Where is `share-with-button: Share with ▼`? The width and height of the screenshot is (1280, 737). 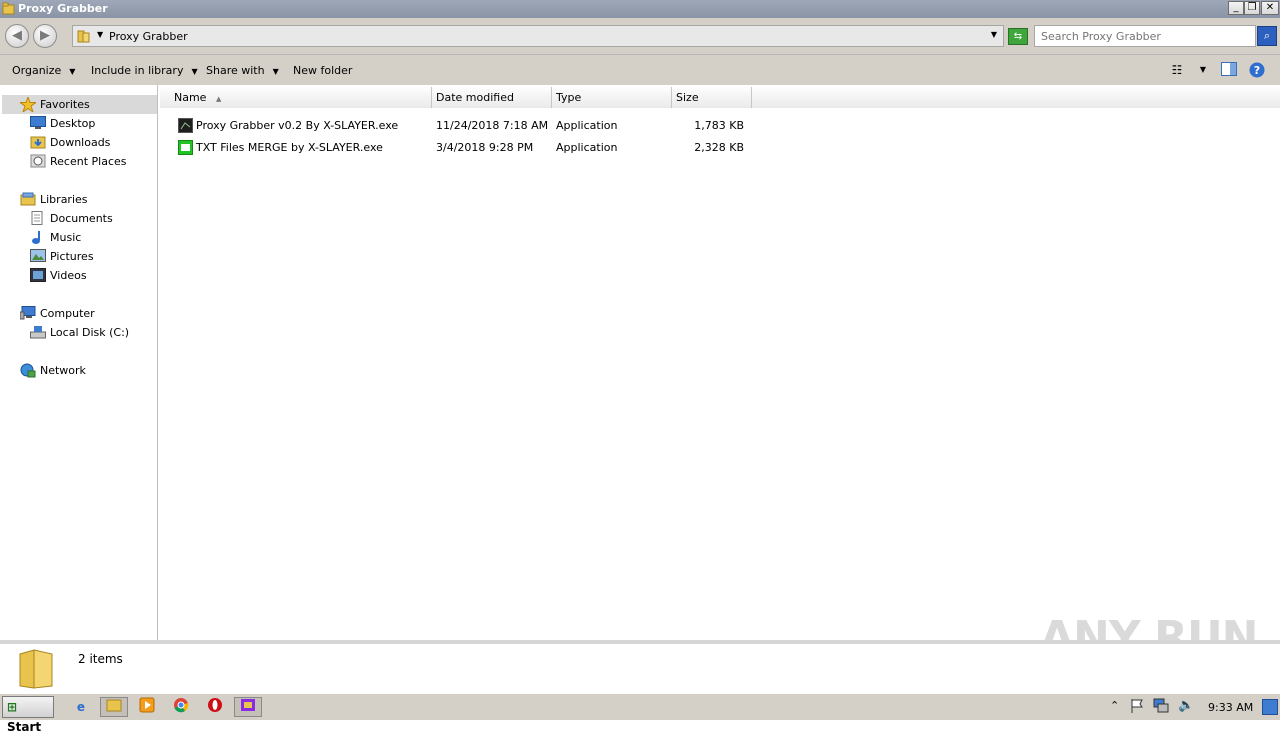 share-with-button: Share with ▼ is located at coordinates (242, 70).